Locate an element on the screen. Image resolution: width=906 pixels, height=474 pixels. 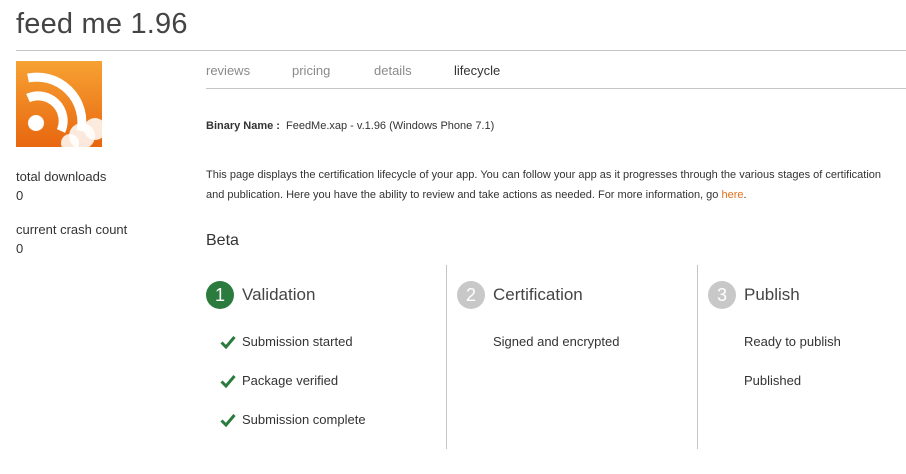
step-label: Signed and encrypted is located at coordinates (556, 341).